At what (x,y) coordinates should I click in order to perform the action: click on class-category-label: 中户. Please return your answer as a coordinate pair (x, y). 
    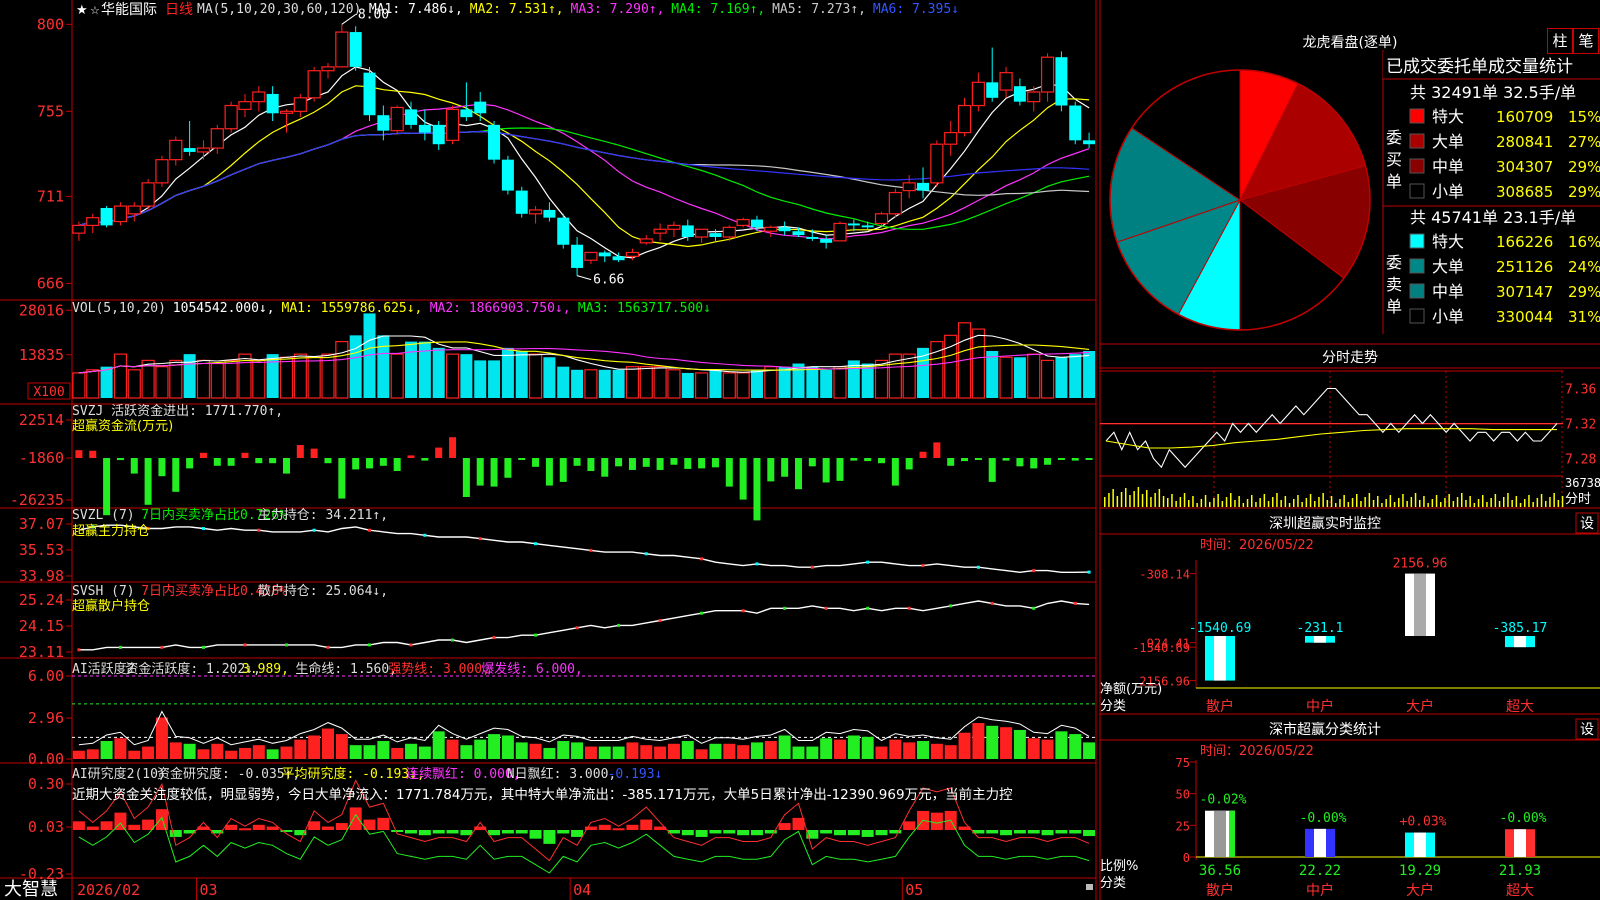
    Looking at the image, I should click on (1320, 890).